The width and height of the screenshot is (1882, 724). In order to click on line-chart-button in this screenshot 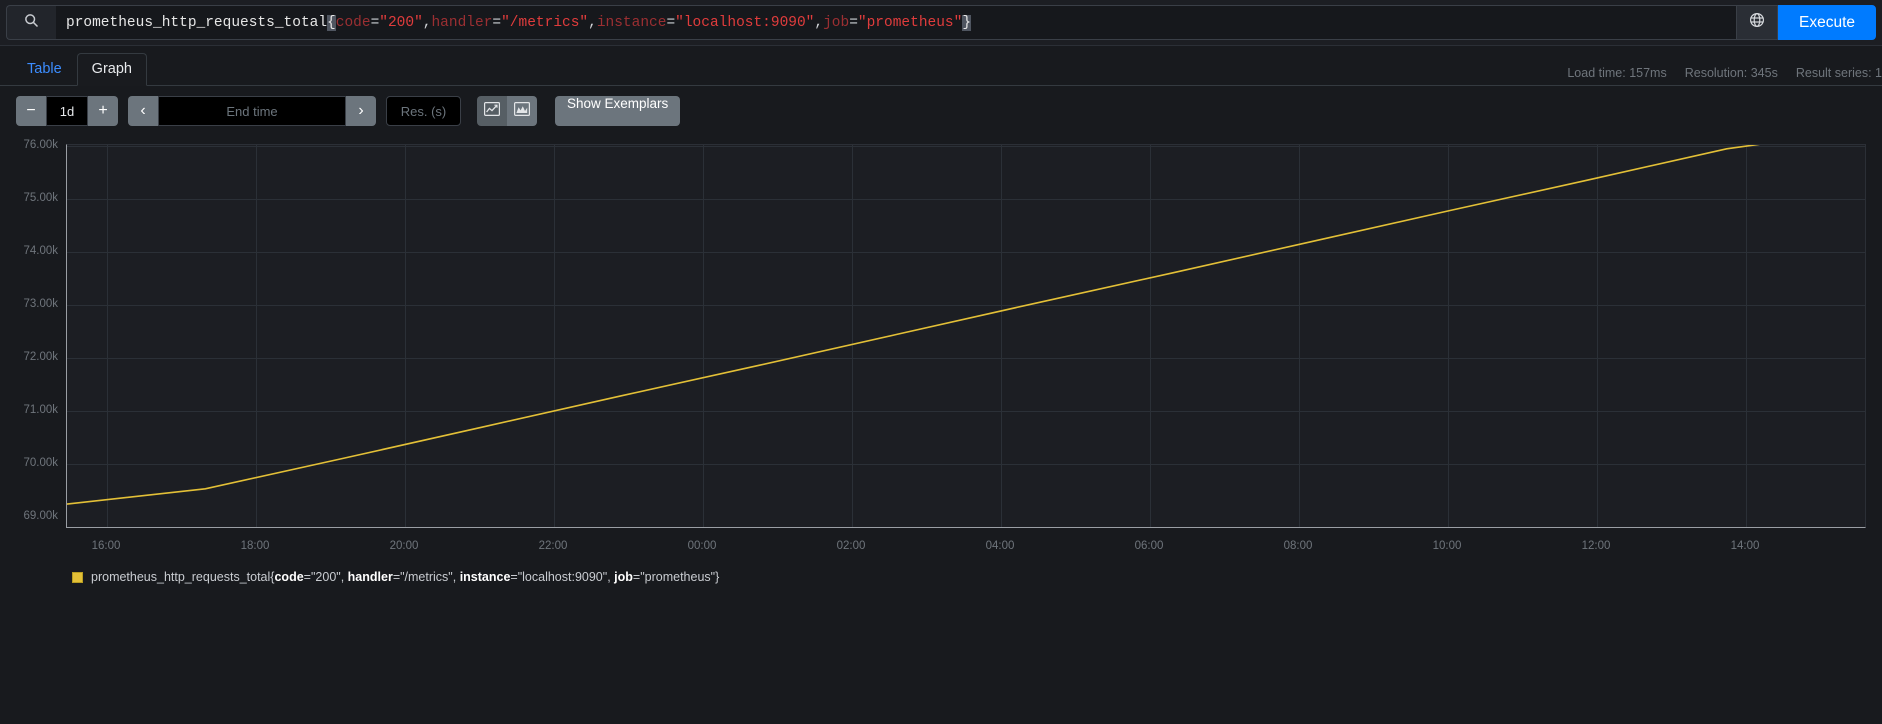, I will do `click(492, 111)`.